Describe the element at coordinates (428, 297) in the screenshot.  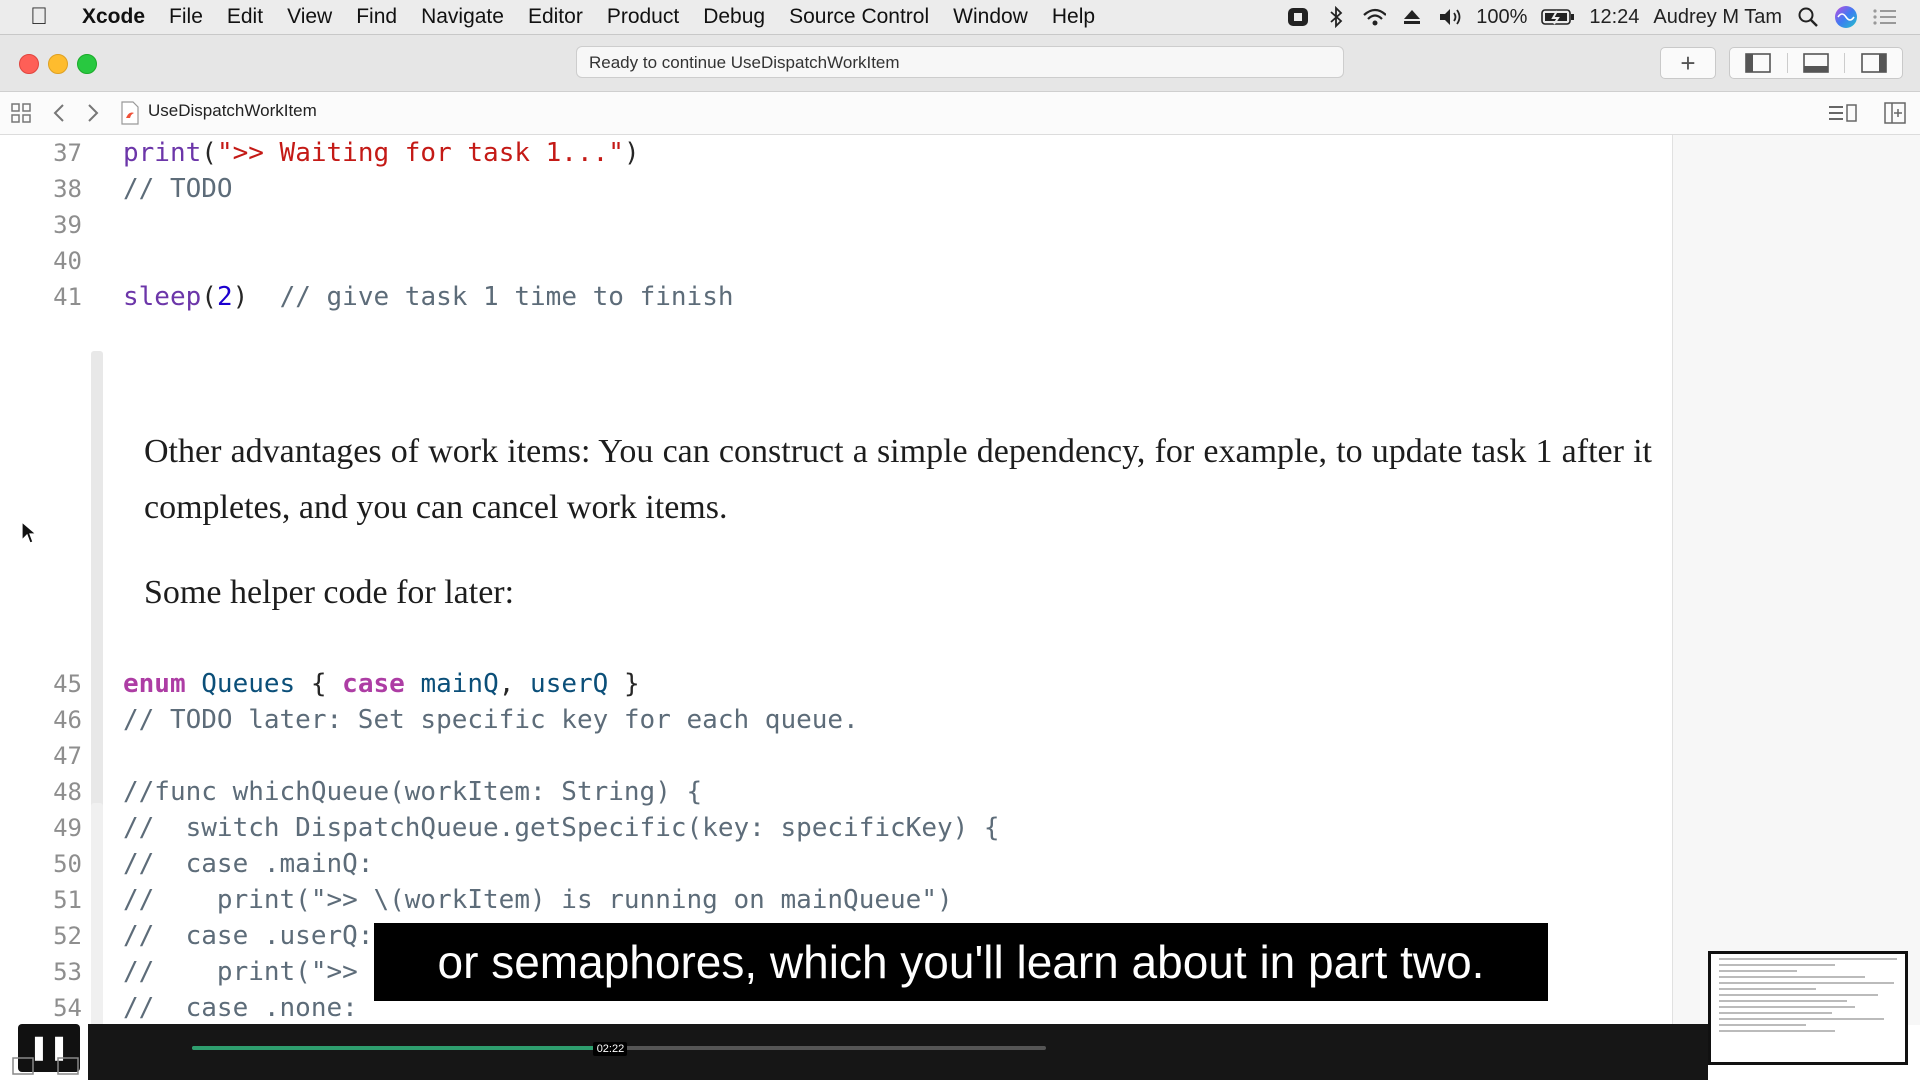
I see `code-text: sleep(2) // give task 1 time to finish` at that location.